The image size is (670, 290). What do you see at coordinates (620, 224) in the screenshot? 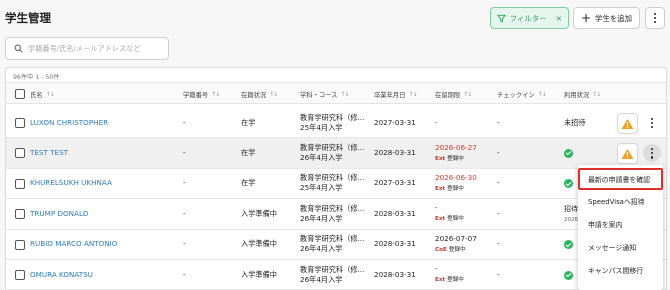
I see `menu-item-guide-application: 申請を案内` at bounding box center [620, 224].